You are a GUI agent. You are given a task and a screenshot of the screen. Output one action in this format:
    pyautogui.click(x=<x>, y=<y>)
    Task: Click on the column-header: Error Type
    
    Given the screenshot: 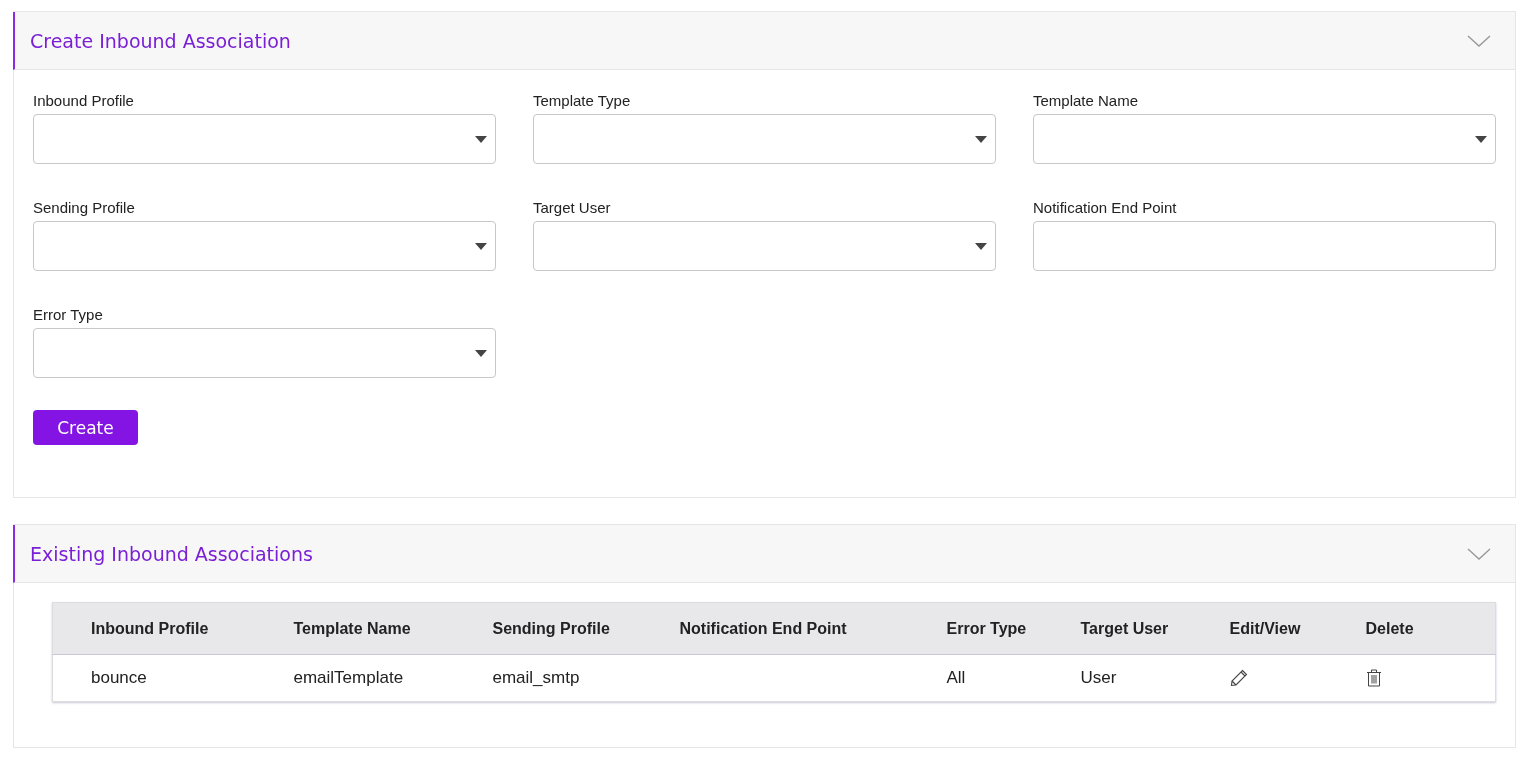 What is the action you would take?
    pyautogui.click(x=1013, y=628)
    